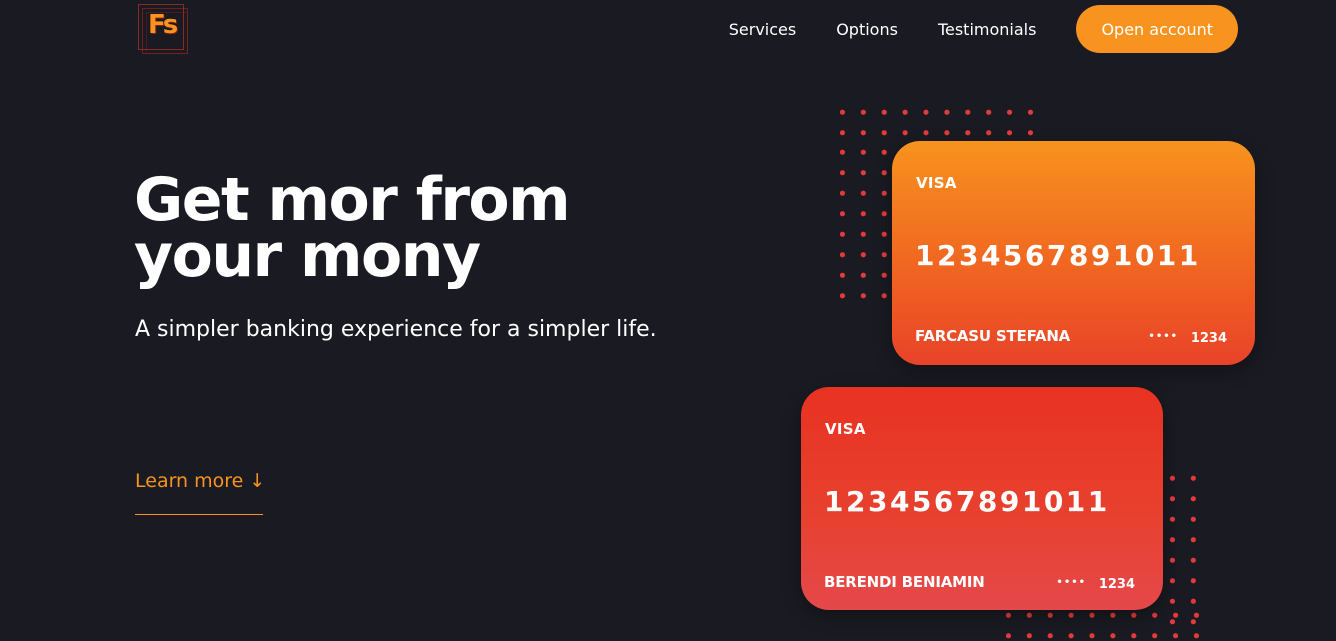 This screenshot has height=641, width=1336. Describe the element at coordinates (904, 582) in the screenshot. I see `card-holder-name: BERENDI BENIAMIN` at that location.